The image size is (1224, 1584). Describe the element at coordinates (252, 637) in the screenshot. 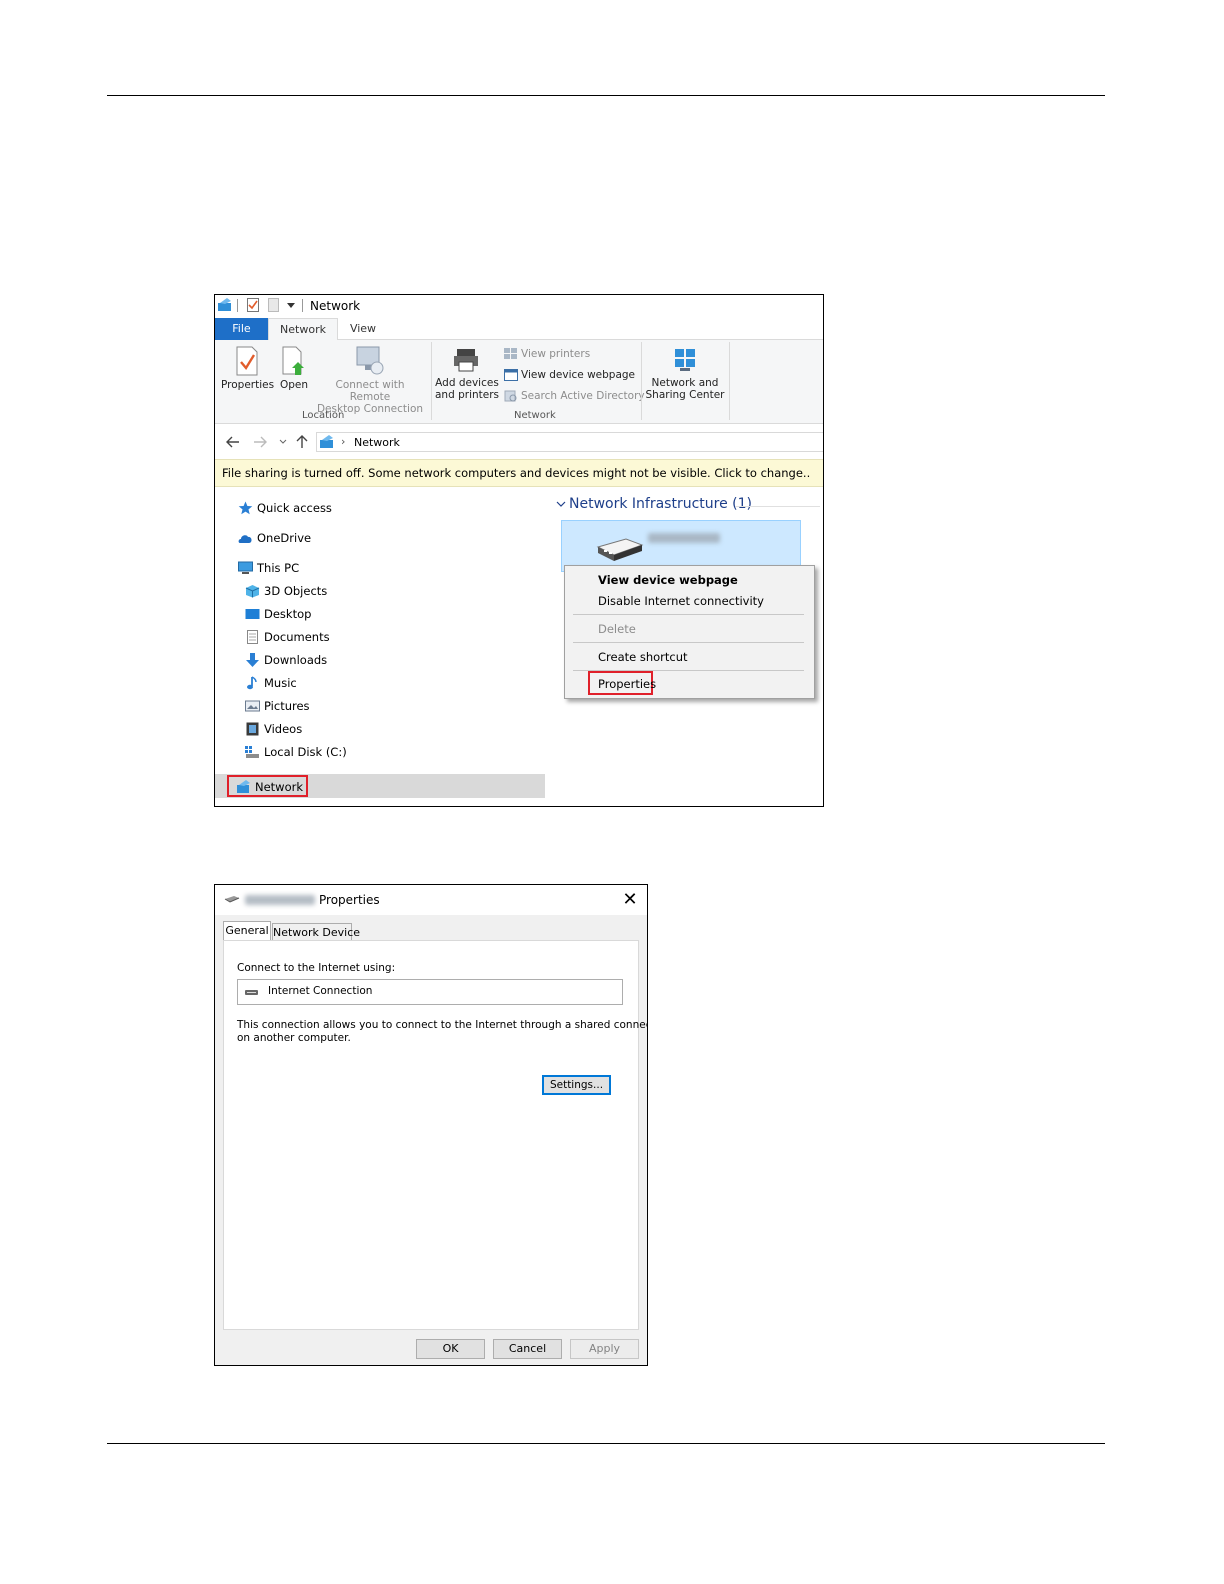

I see `documents-icon` at that location.